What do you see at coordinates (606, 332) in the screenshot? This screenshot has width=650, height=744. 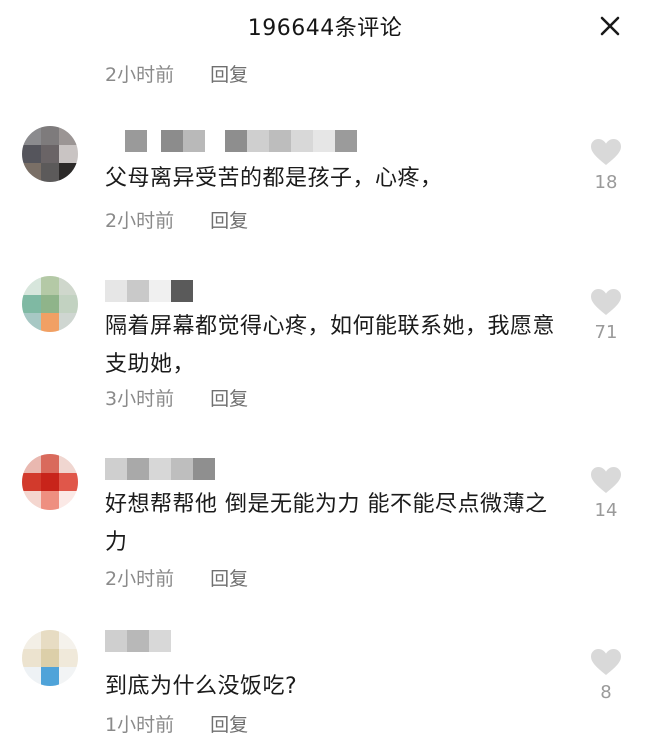 I see `like-count: 71` at bounding box center [606, 332].